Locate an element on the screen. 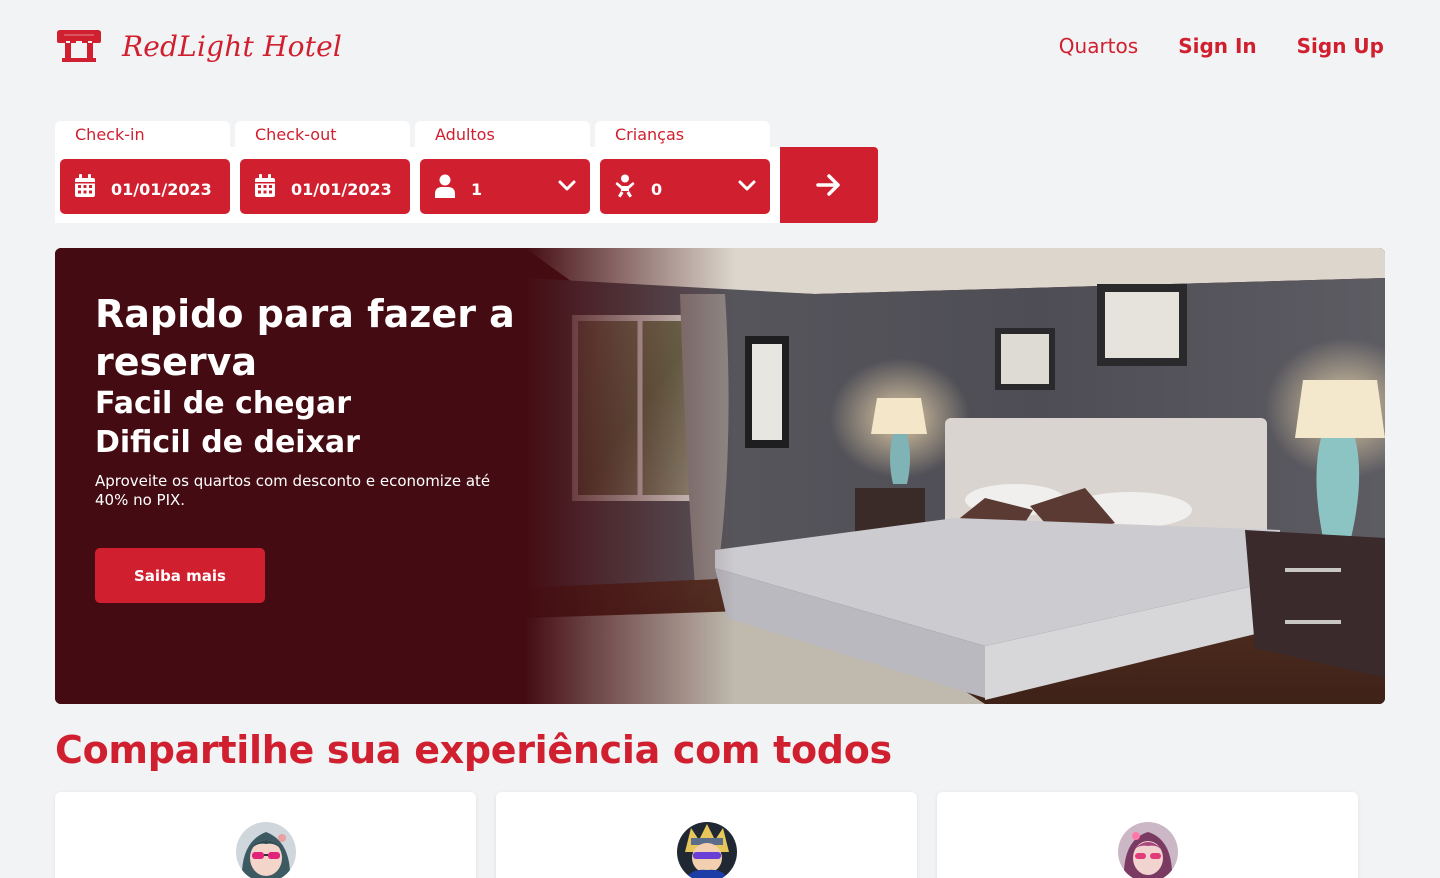 The width and height of the screenshot is (1440, 878). main-nav: Quartos Sign In Sign Up is located at coordinates (1221, 46).